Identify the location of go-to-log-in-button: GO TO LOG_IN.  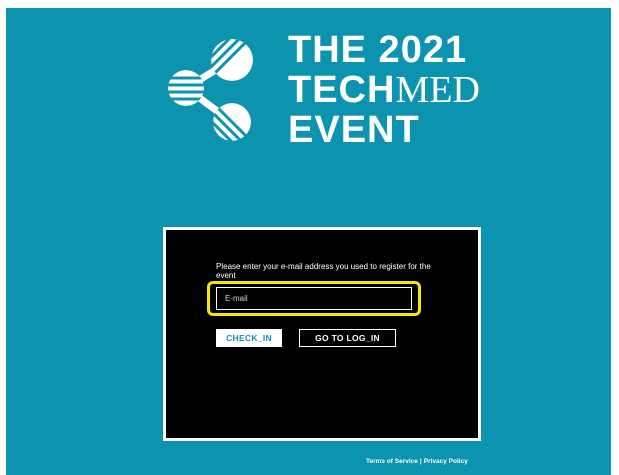
(347, 338).